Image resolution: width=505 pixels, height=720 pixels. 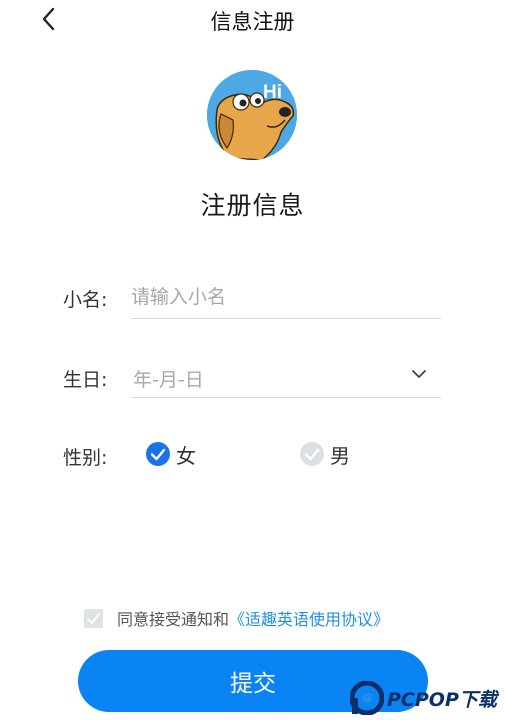 What do you see at coordinates (309, 618) in the screenshot?
I see `agreement-link: 《适趣英语使用协议》` at bounding box center [309, 618].